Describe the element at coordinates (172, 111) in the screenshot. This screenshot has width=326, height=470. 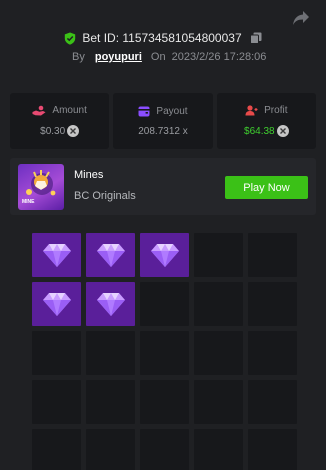
I see `stat-payout-label: Payout` at that location.